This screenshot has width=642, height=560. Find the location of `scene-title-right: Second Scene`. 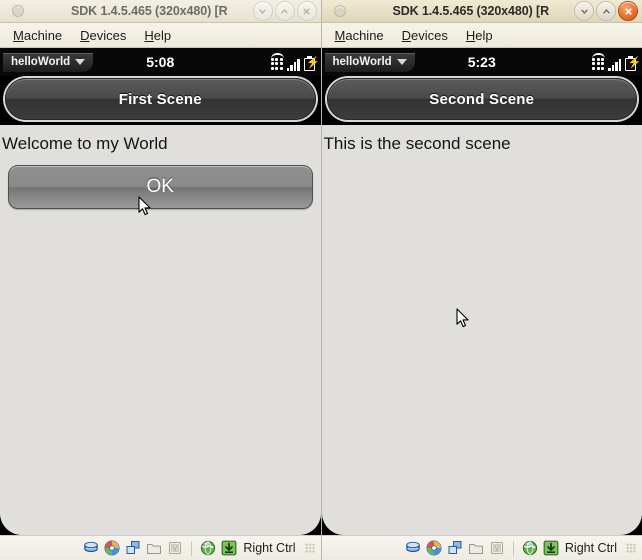

scene-title-right: Second Scene is located at coordinates (482, 99).